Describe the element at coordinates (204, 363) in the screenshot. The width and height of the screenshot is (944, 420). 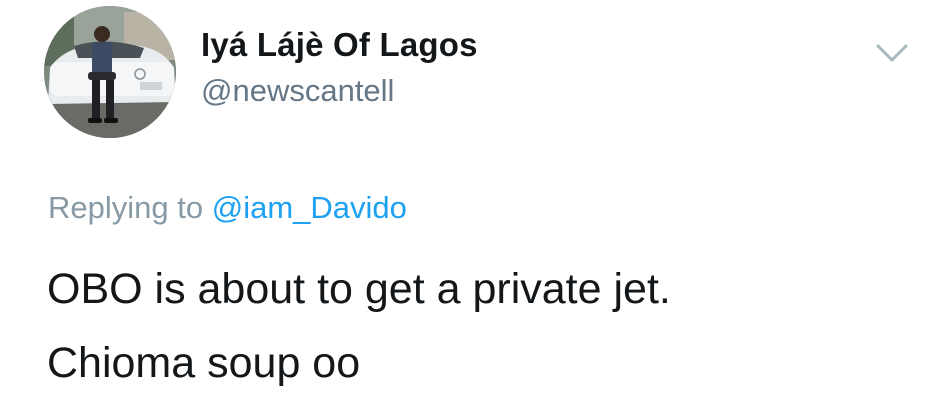
I see `tweet-text-line: Chioma soup oo` at that location.